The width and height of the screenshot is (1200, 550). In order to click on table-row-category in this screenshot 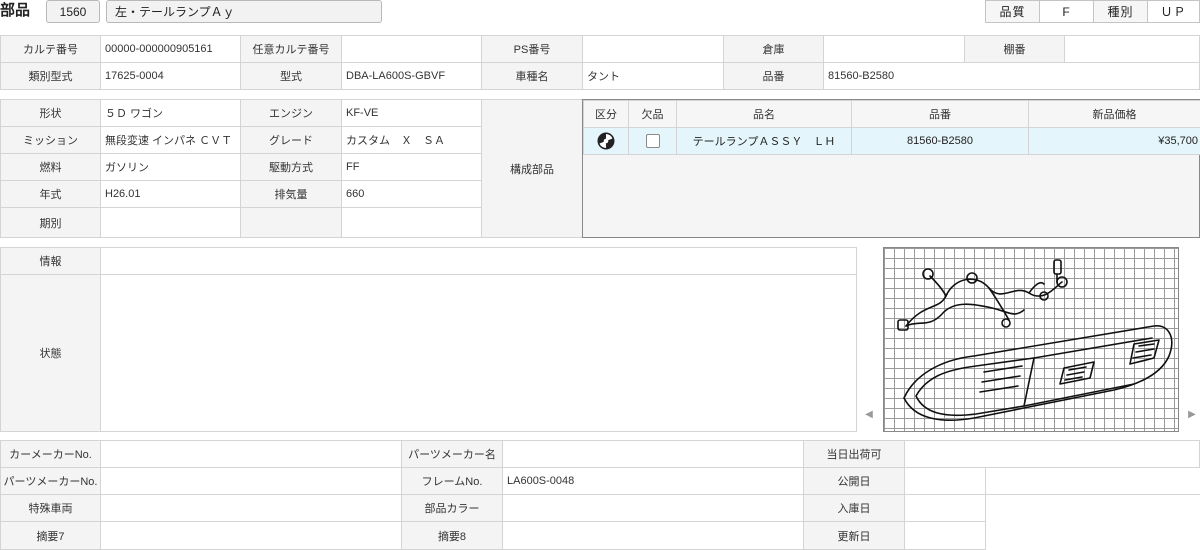, I will do `click(606, 141)`.